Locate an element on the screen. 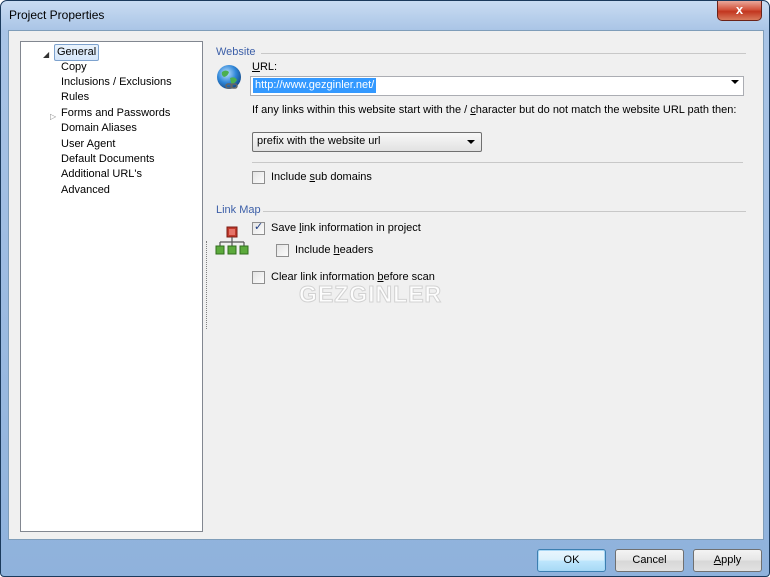 This screenshot has height=577, width=770. save-link-info-box: ✓ is located at coordinates (258, 228).